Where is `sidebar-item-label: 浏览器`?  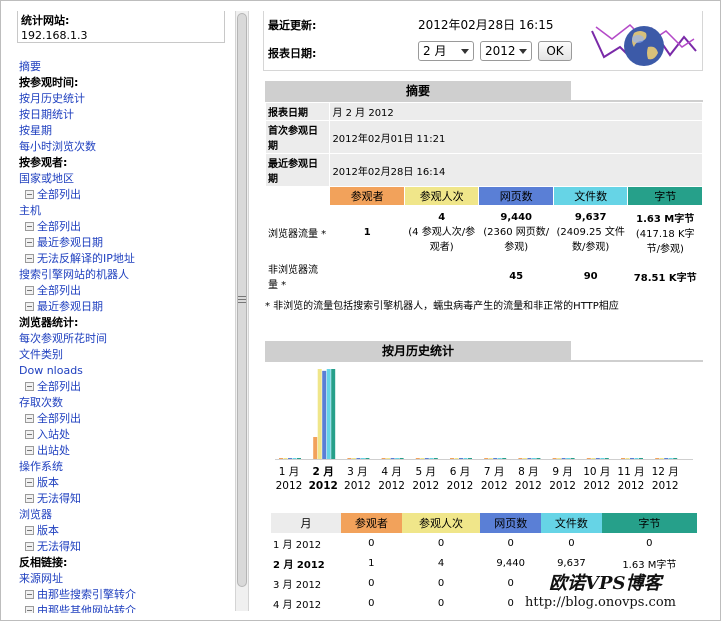
sidebar-item-label: 浏览器 is located at coordinates (35, 514).